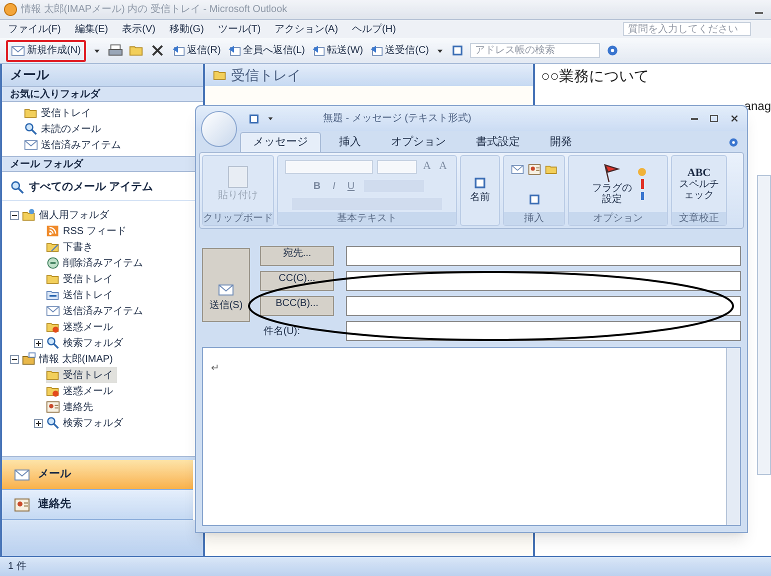 Image resolution: width=771 pixels, height=576 pixels. What do you see at coordinates (239, 29) in the screenshot?
I see `menu-item: ツール(T)` at bounding box center [239, 29].